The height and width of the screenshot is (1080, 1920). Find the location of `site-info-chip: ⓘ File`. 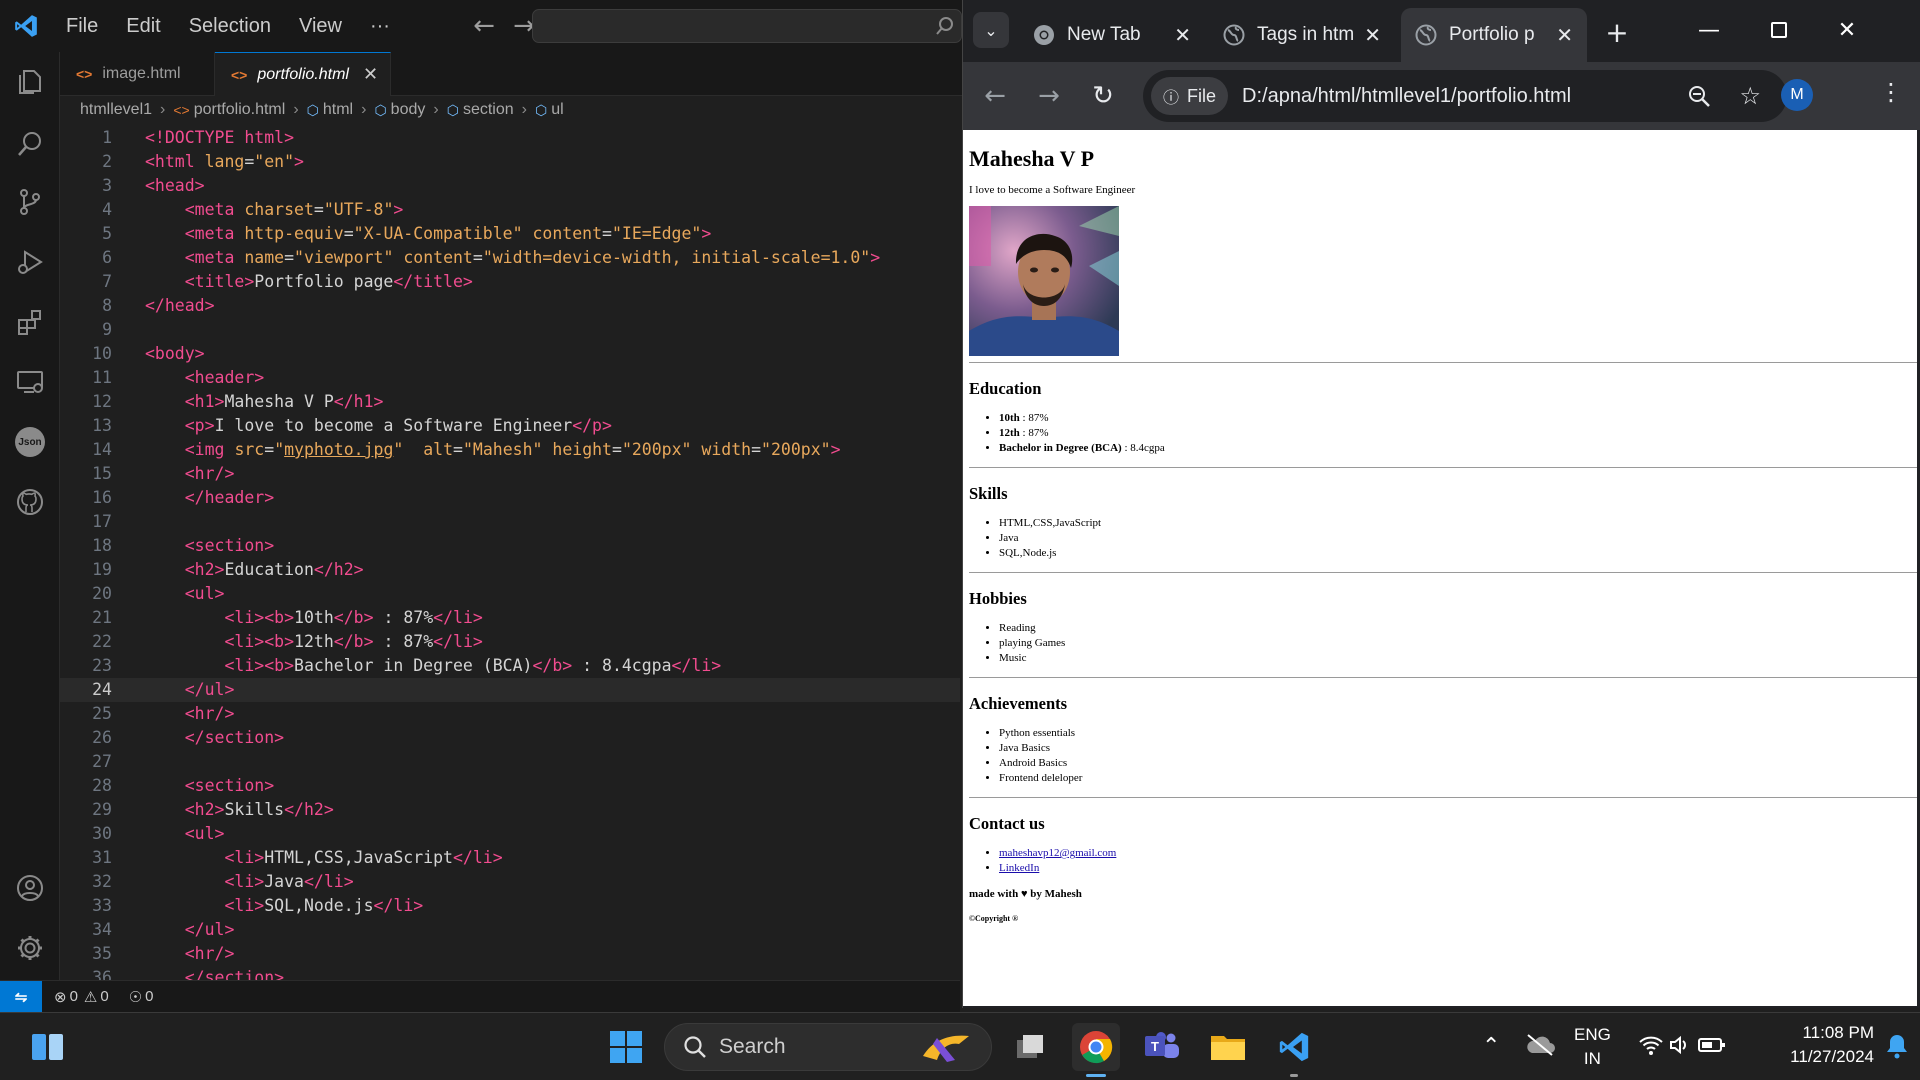

site-info-chip: ⓘ File is located at coordinates (1190, 96).